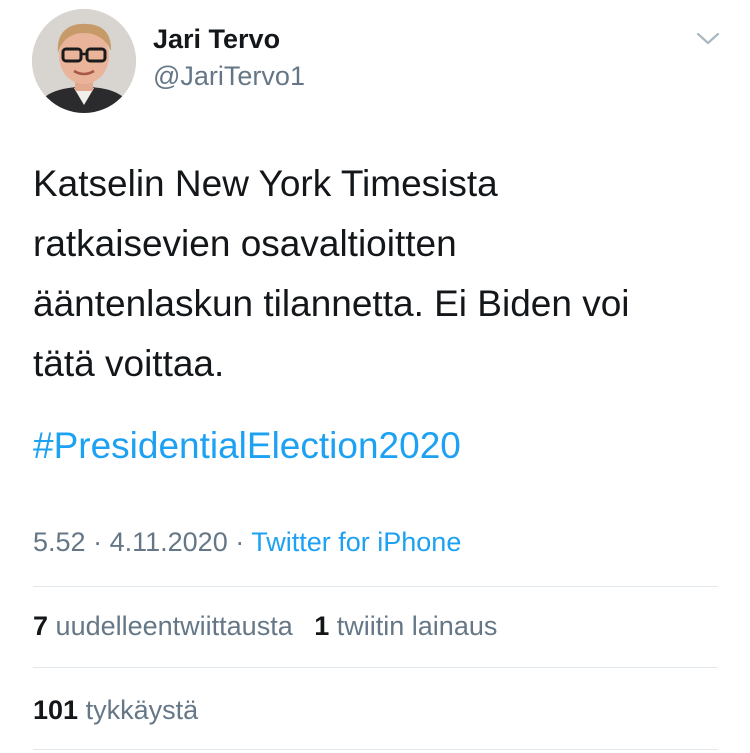  I want to click on retweets-count: 7, so click(41, 626).